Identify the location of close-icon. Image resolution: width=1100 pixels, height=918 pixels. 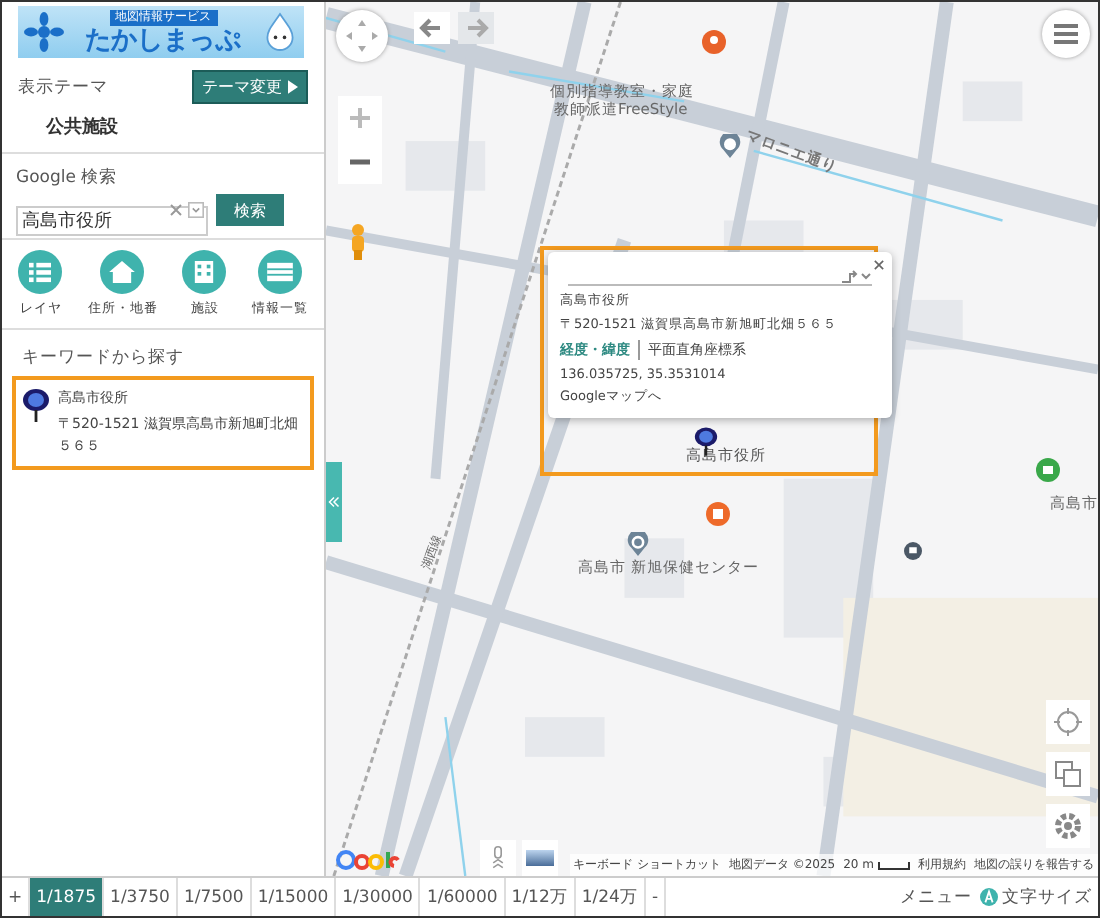
(879, 265).